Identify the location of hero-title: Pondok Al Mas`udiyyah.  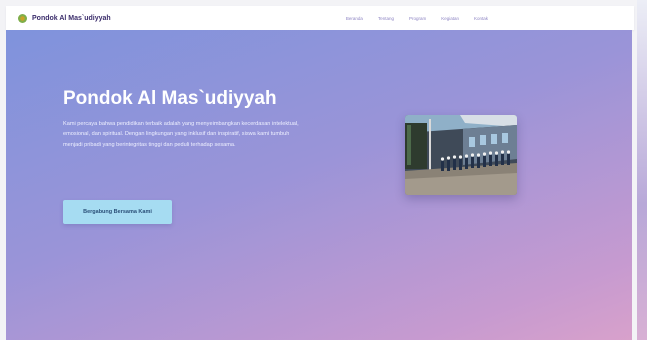
(170, 98).